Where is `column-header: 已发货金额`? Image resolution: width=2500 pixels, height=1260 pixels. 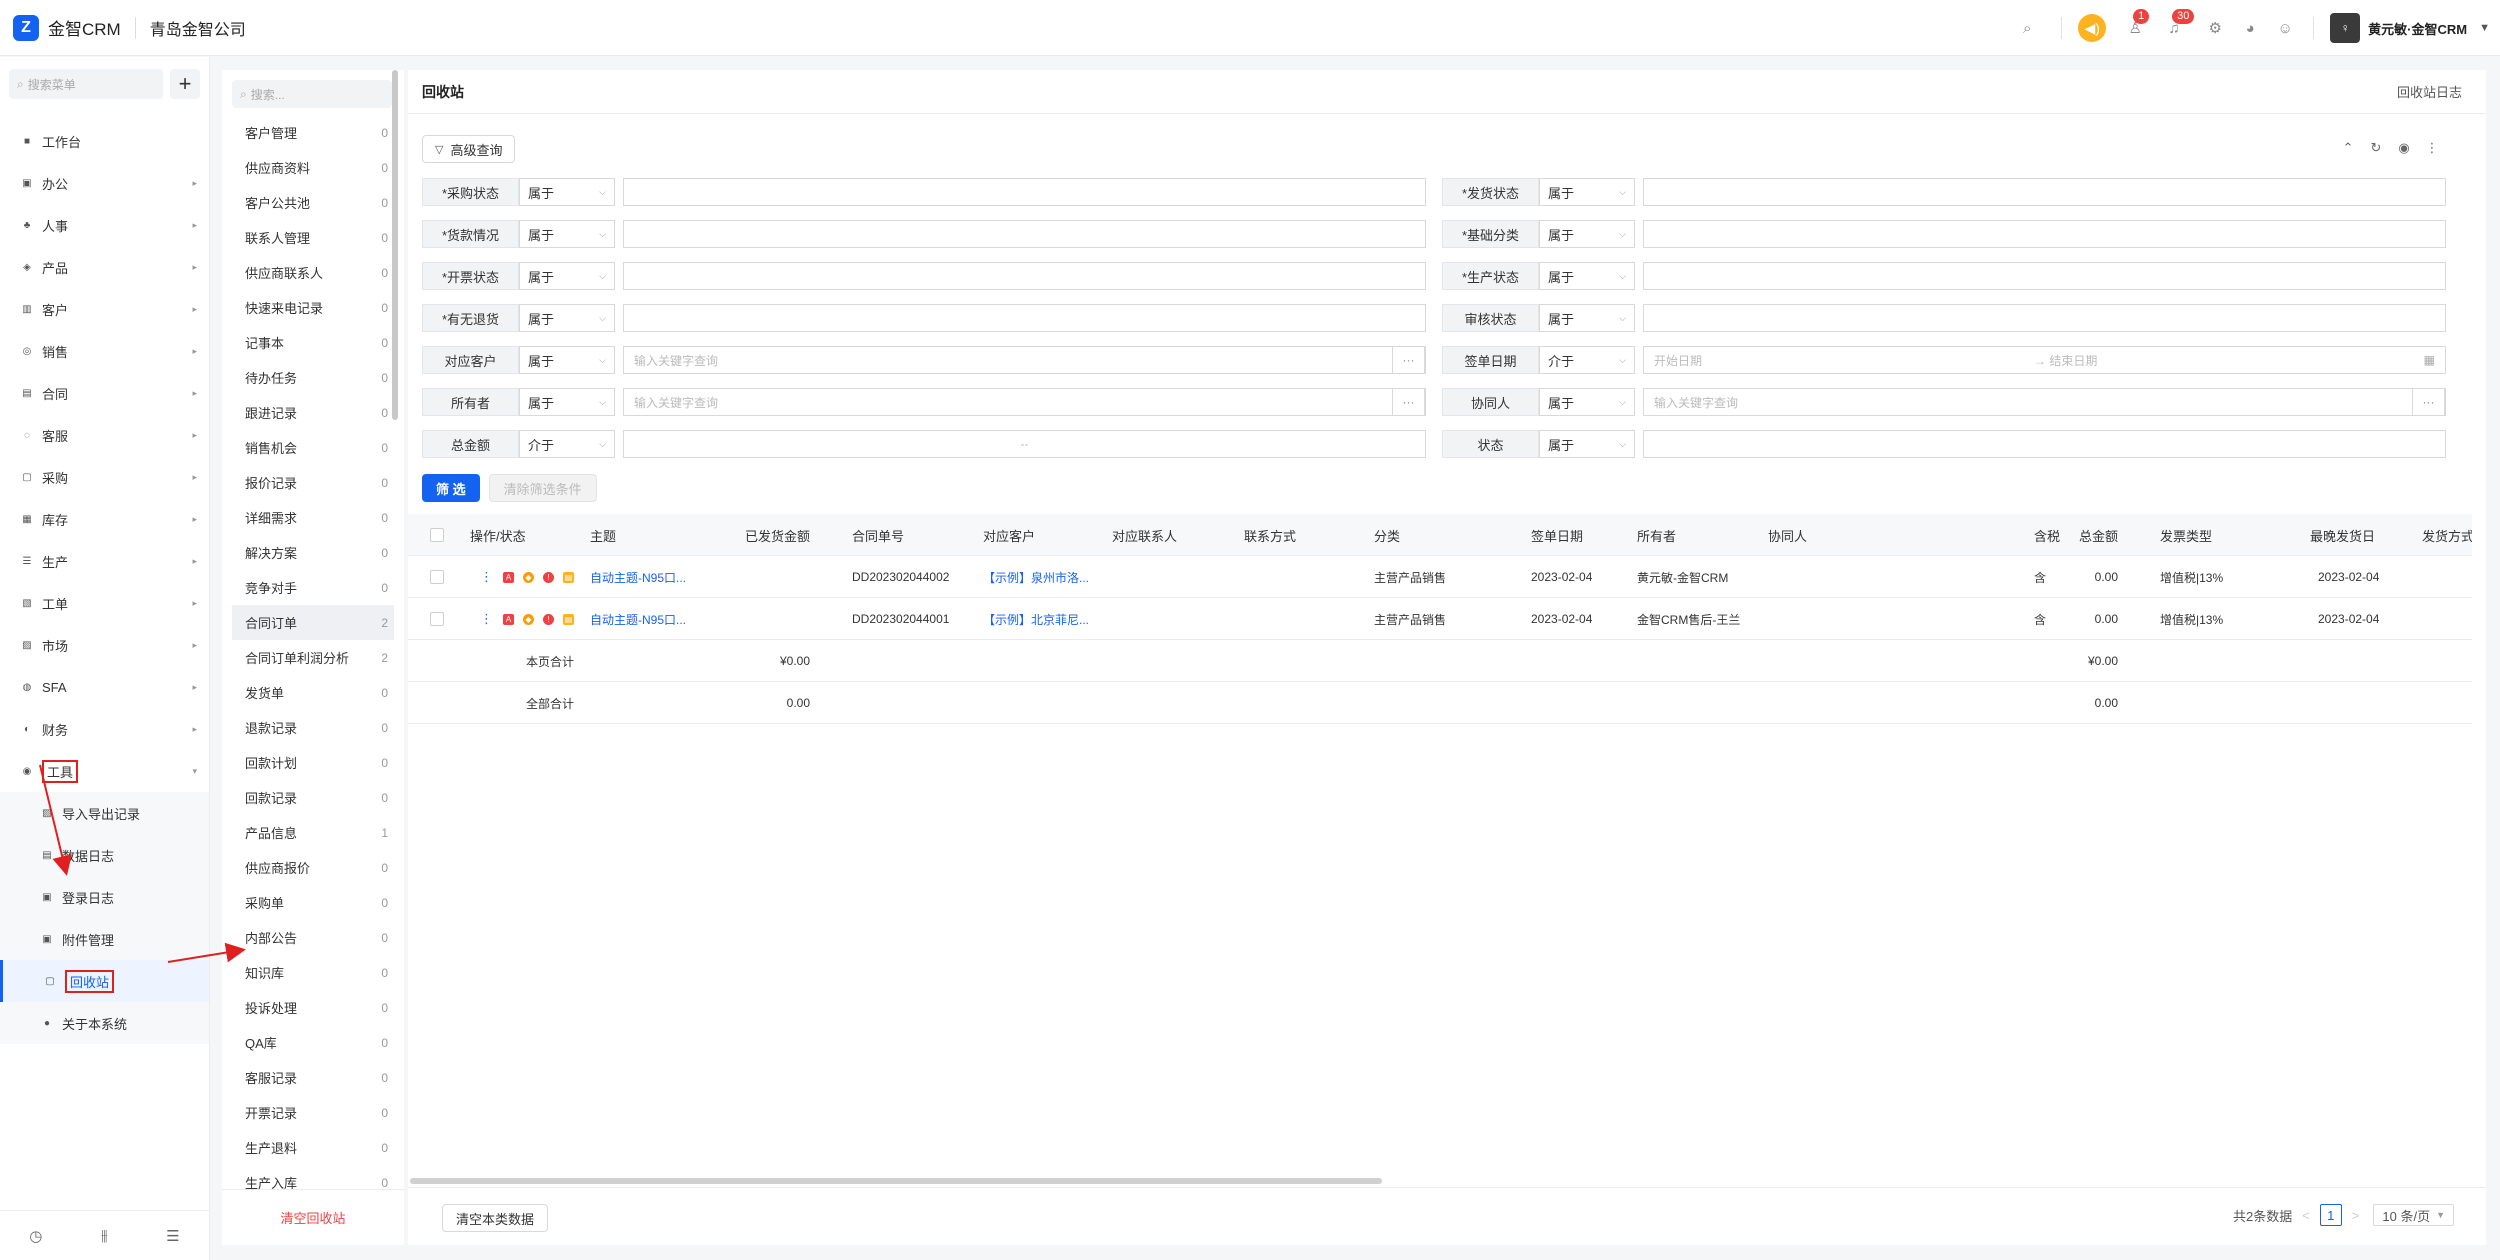 column-header: 已发货金额 is located at coordinates (754, 535).